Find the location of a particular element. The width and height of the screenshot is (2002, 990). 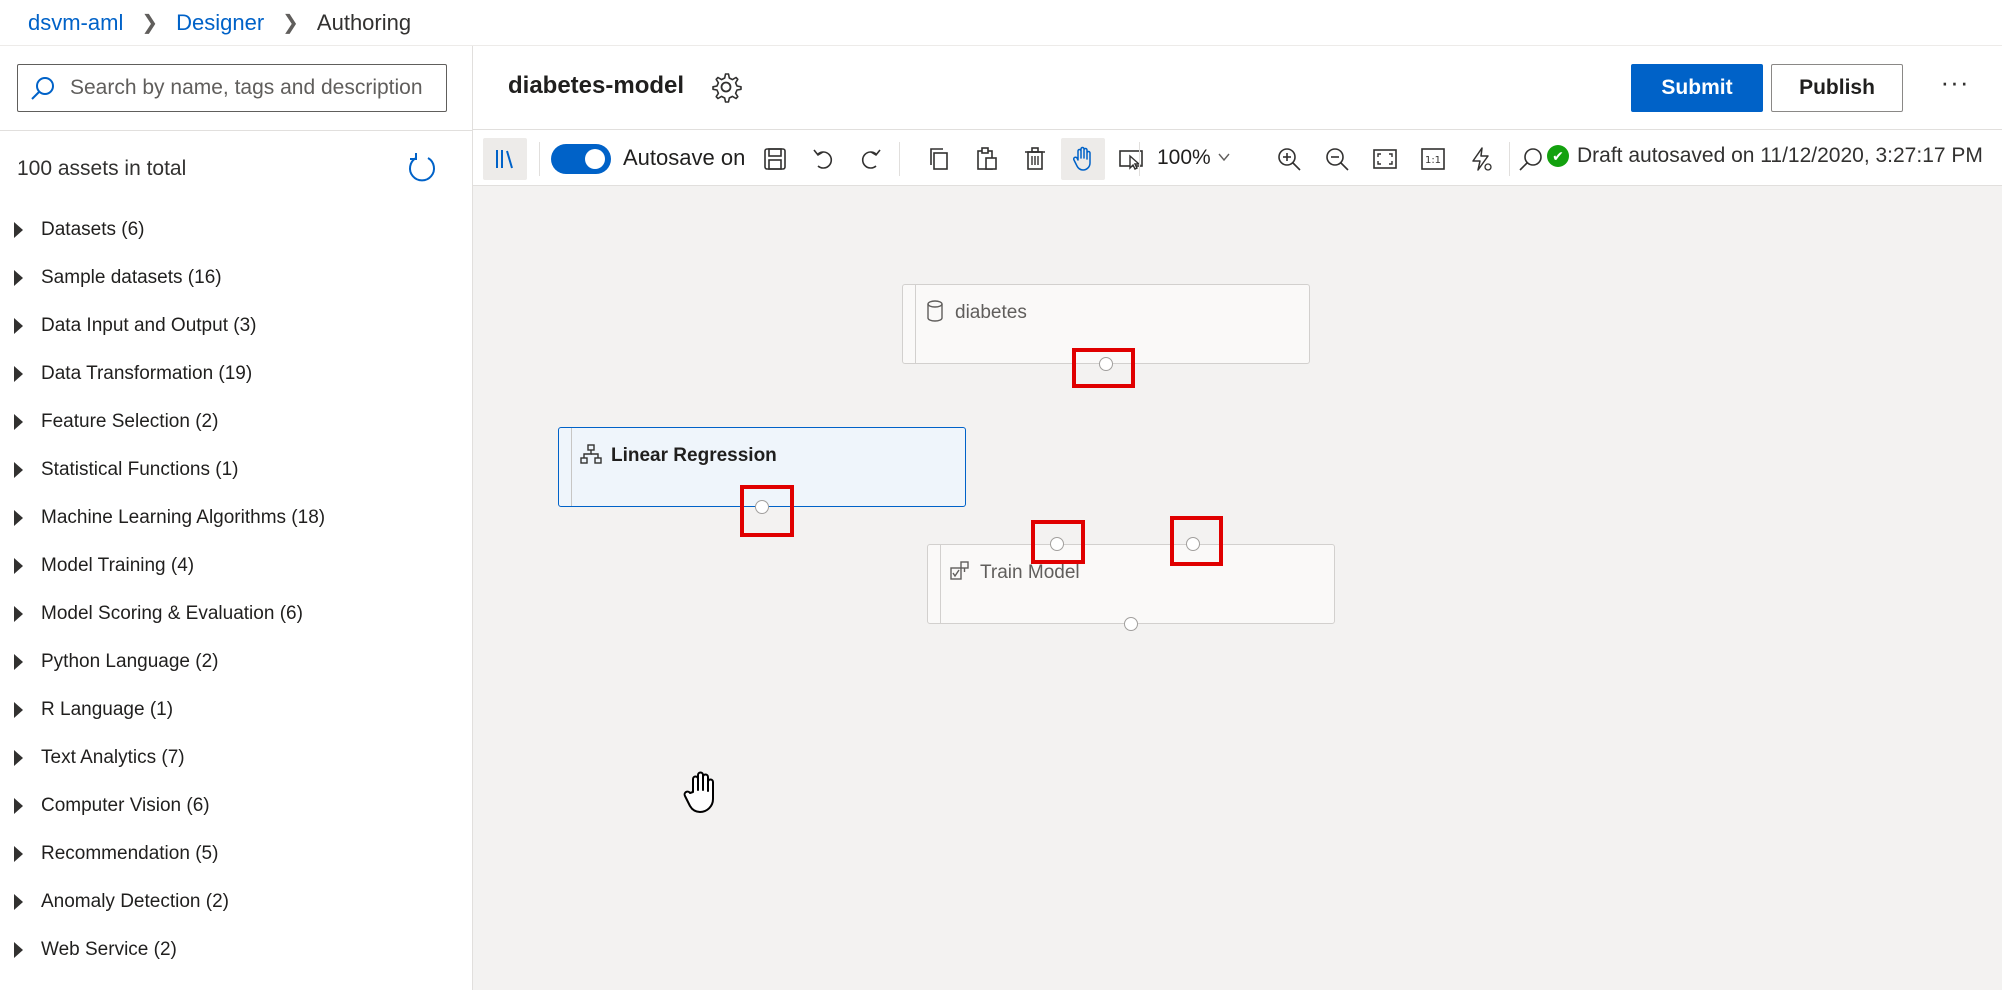

fit-screen-icon is located at coordinates (1385, 159).